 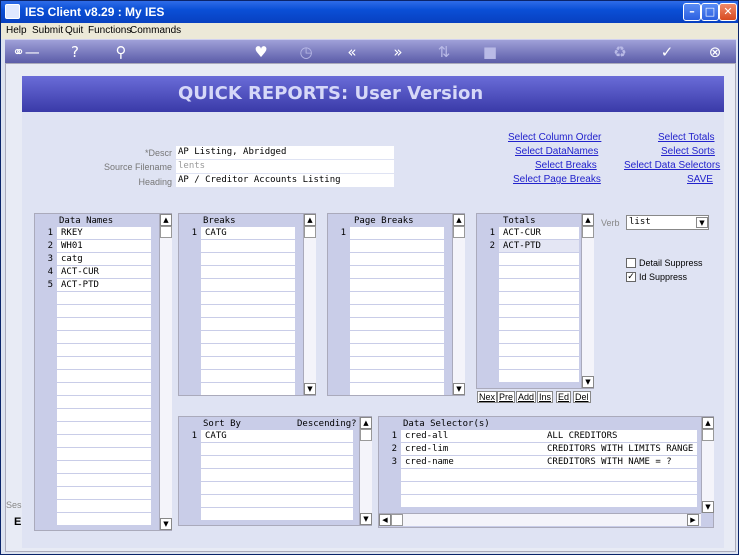 What do you see at coordinates (398, 52) in the screenshot?
I see `forward-icon: »` at bounding box center [398, 52].